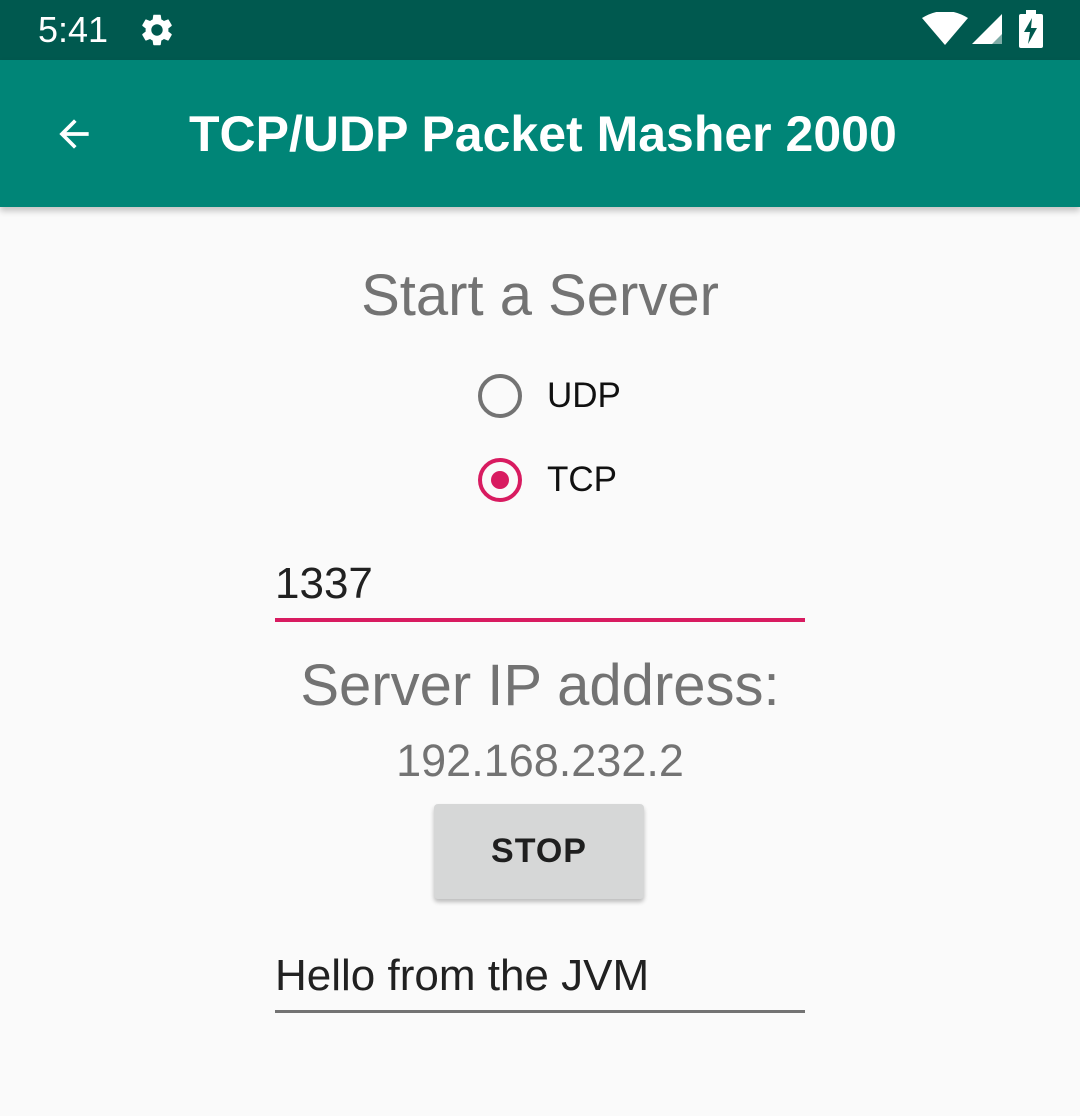  What do you see at coordinates (539, 851) in the screenshot?
I see `stop-button: STOP` at bounding box center [539, 851].